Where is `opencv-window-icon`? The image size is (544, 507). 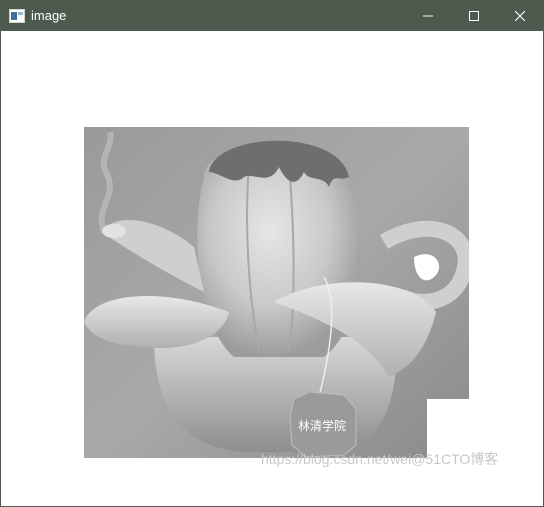 opencv-window-icon is located at coordinates (17, 16).